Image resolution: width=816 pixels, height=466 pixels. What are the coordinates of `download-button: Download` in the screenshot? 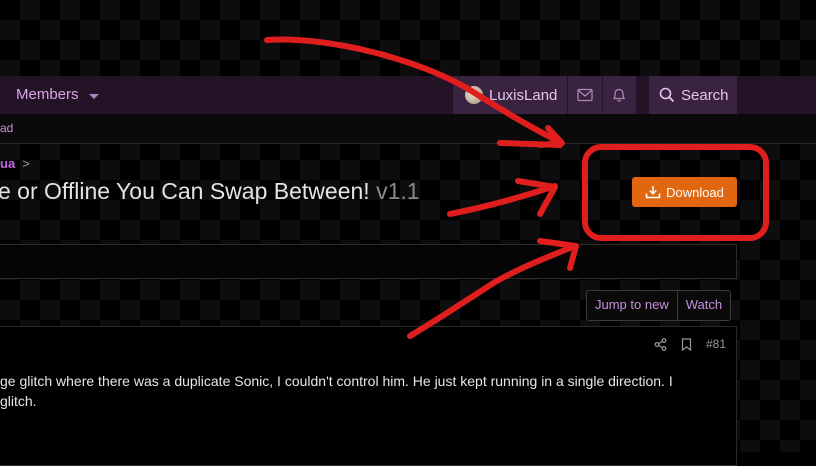 It's located at (684, 192).